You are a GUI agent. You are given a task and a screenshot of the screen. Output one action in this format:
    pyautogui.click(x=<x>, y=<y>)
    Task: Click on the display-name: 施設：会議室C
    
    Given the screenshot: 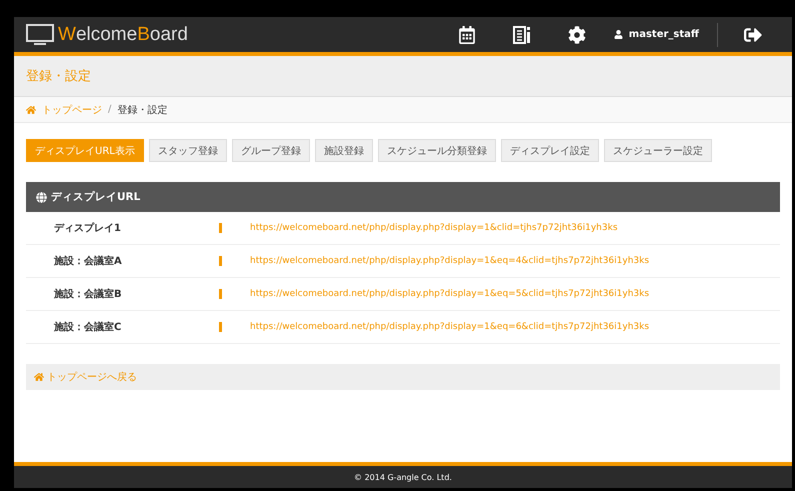 What is the action you would take?
    pyautogui.click(x=87, y=327)
    